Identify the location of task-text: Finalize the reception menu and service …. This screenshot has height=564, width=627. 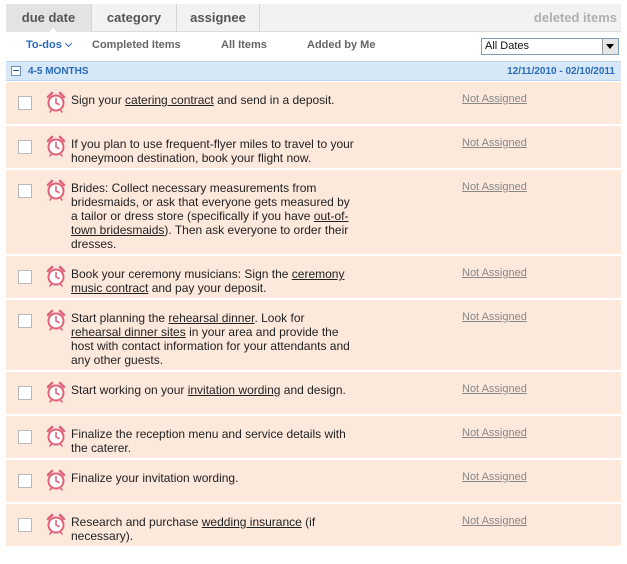
(213, 441).